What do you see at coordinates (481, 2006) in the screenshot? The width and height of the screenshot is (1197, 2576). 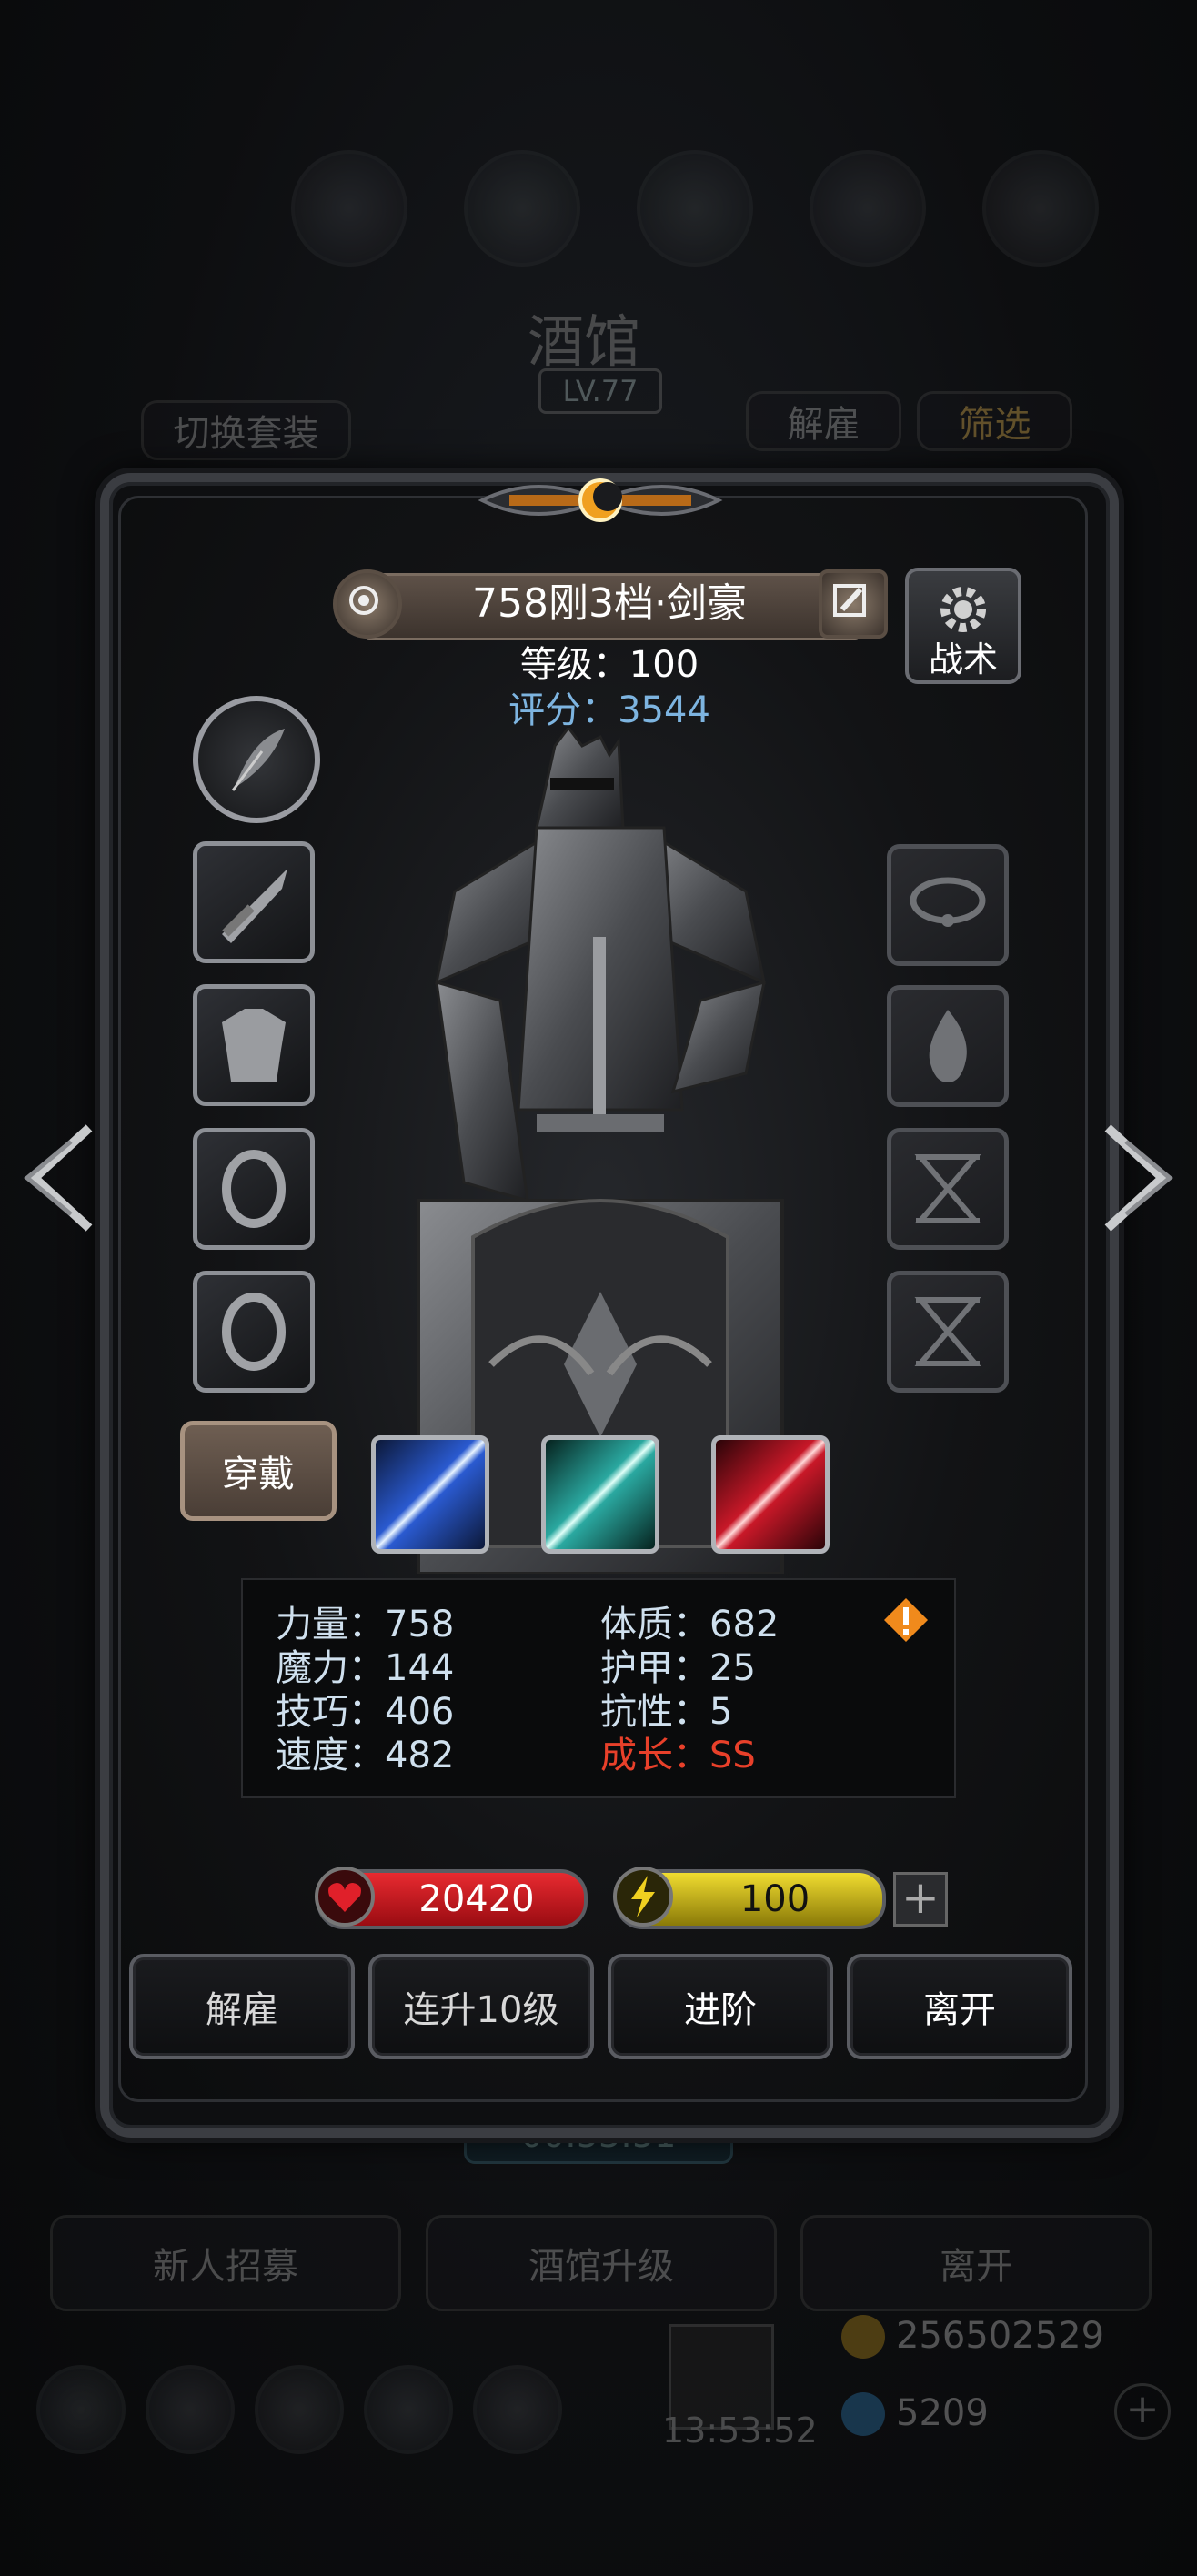 I see `level-up-10-button: 连升10级` at bounding box center [481, 2006].